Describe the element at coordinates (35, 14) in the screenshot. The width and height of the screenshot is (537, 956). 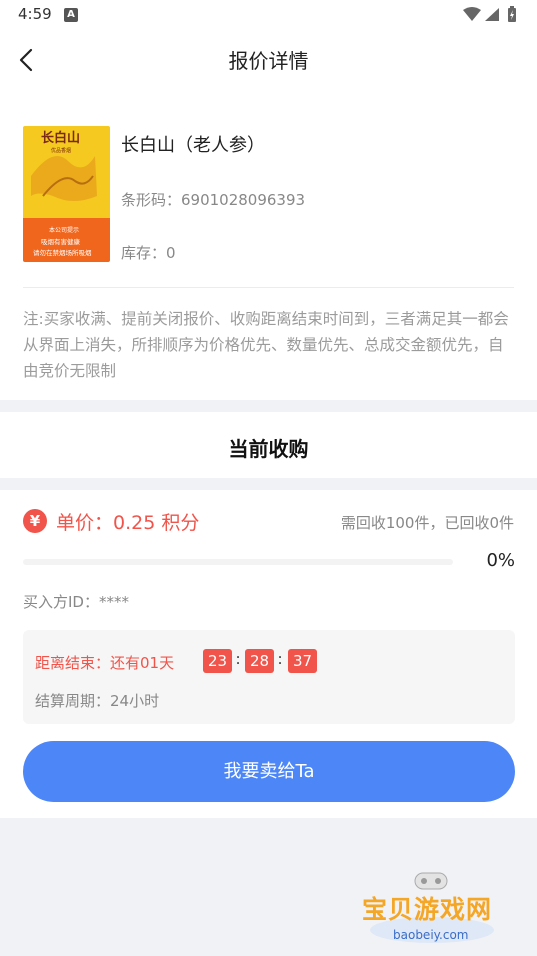
I see `status-time: 4:59` at that location.